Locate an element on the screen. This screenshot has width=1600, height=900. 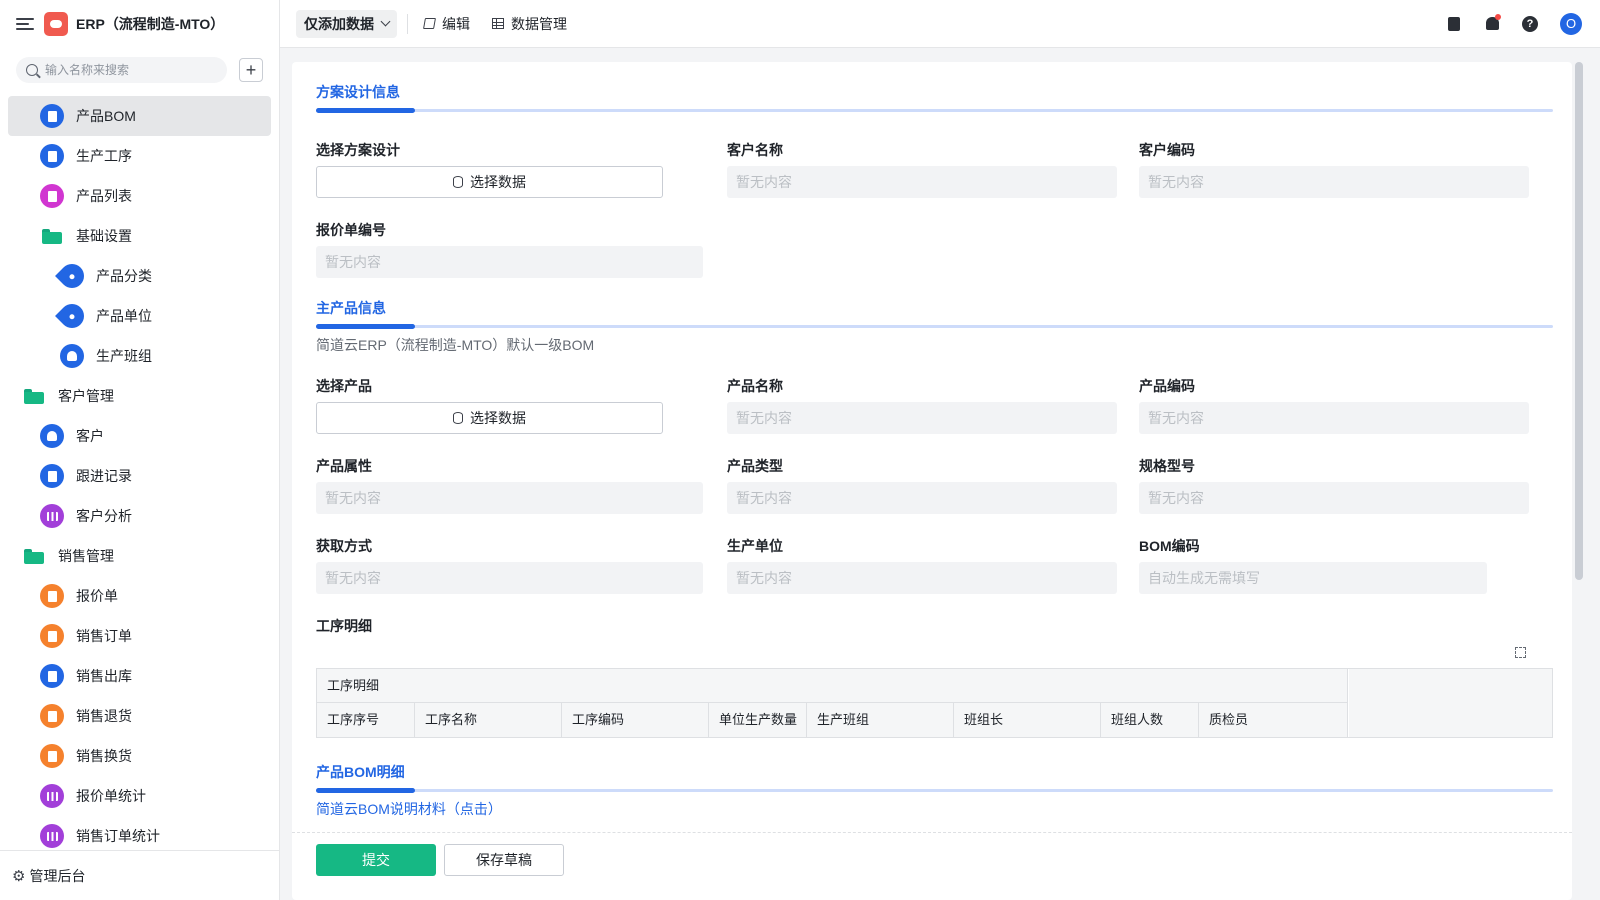
section-underline is located at coordinates (934, 790).